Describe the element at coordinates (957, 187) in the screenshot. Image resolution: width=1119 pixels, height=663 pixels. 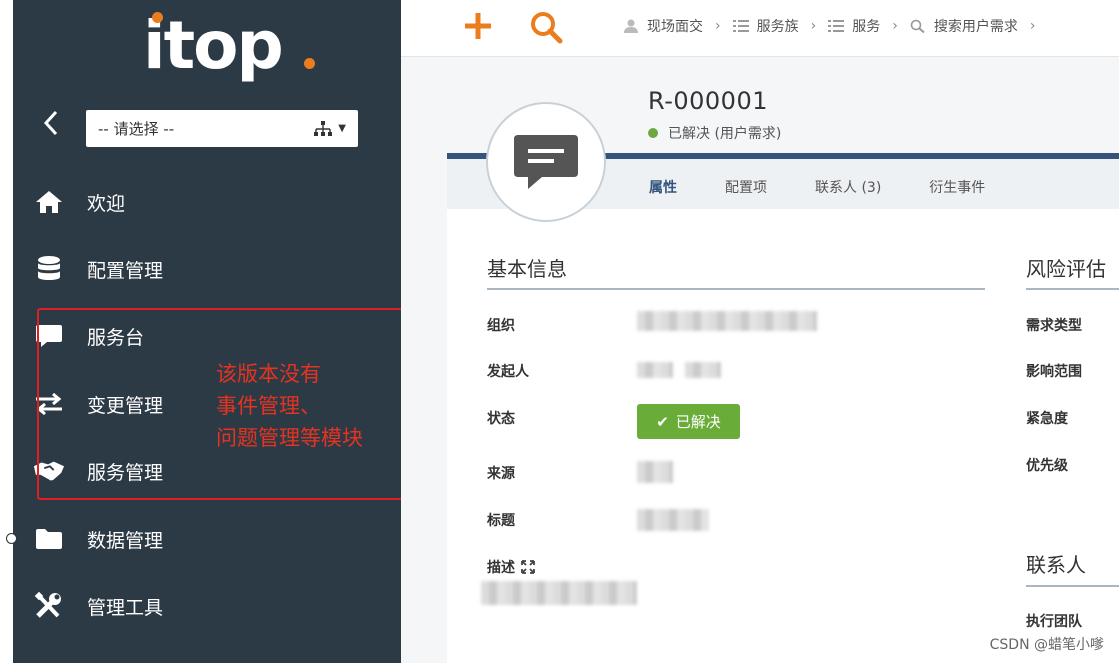
I see `tab-child-incidents: 衍生事件` at that location.